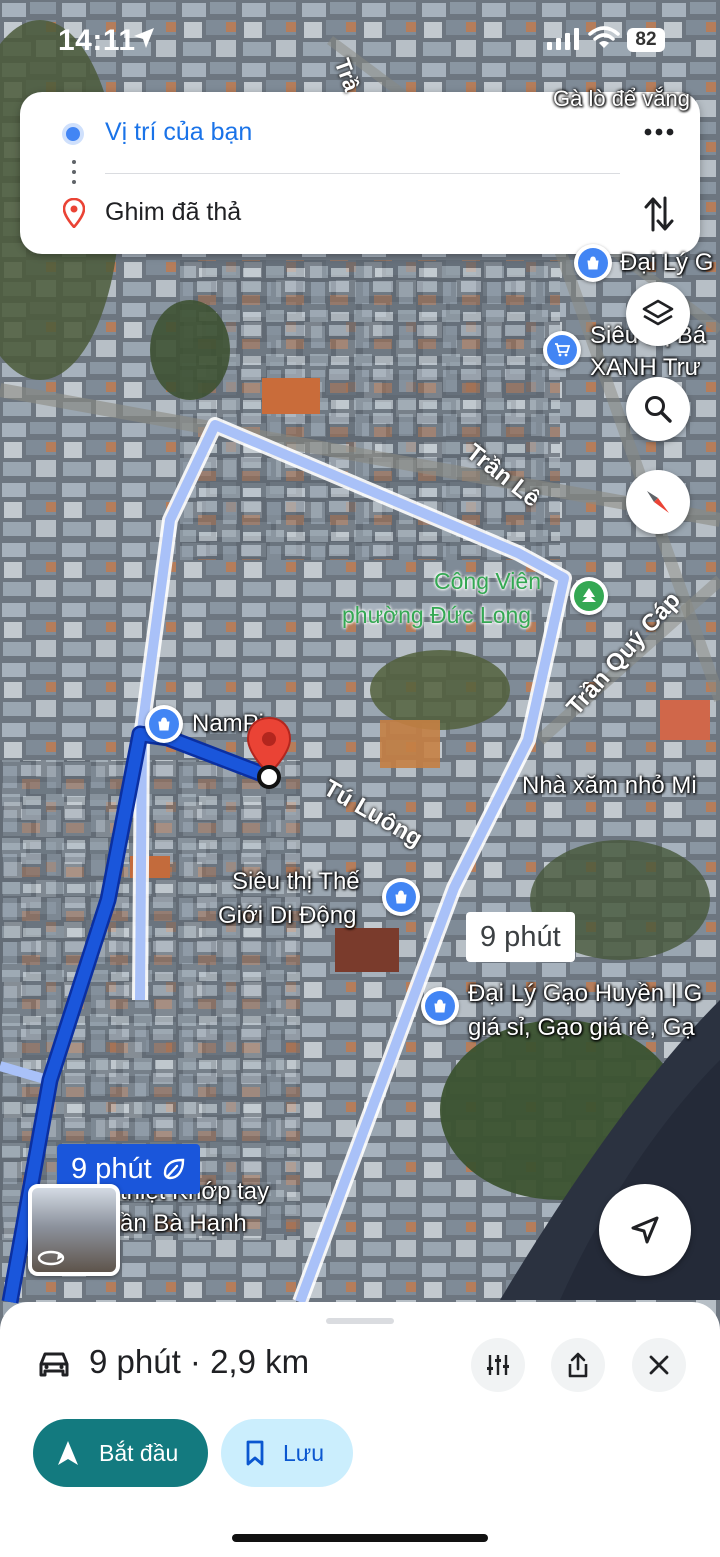 This screenshot has width=720, height=1557. What do you see at coordinates (562, 350) in the screenshot?
I see `supermarket-poi-icon` at bounding box center [562, 350].